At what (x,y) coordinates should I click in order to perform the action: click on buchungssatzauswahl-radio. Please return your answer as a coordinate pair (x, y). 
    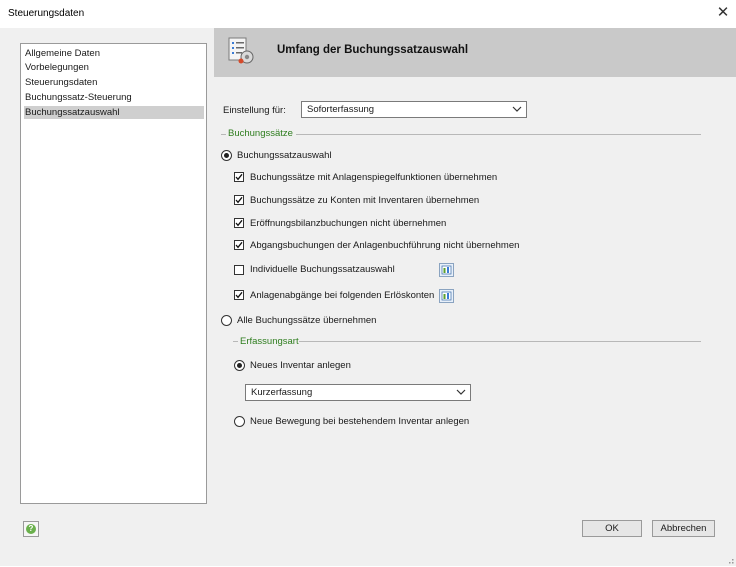
    Looking at the image, I should click on (226, 155).